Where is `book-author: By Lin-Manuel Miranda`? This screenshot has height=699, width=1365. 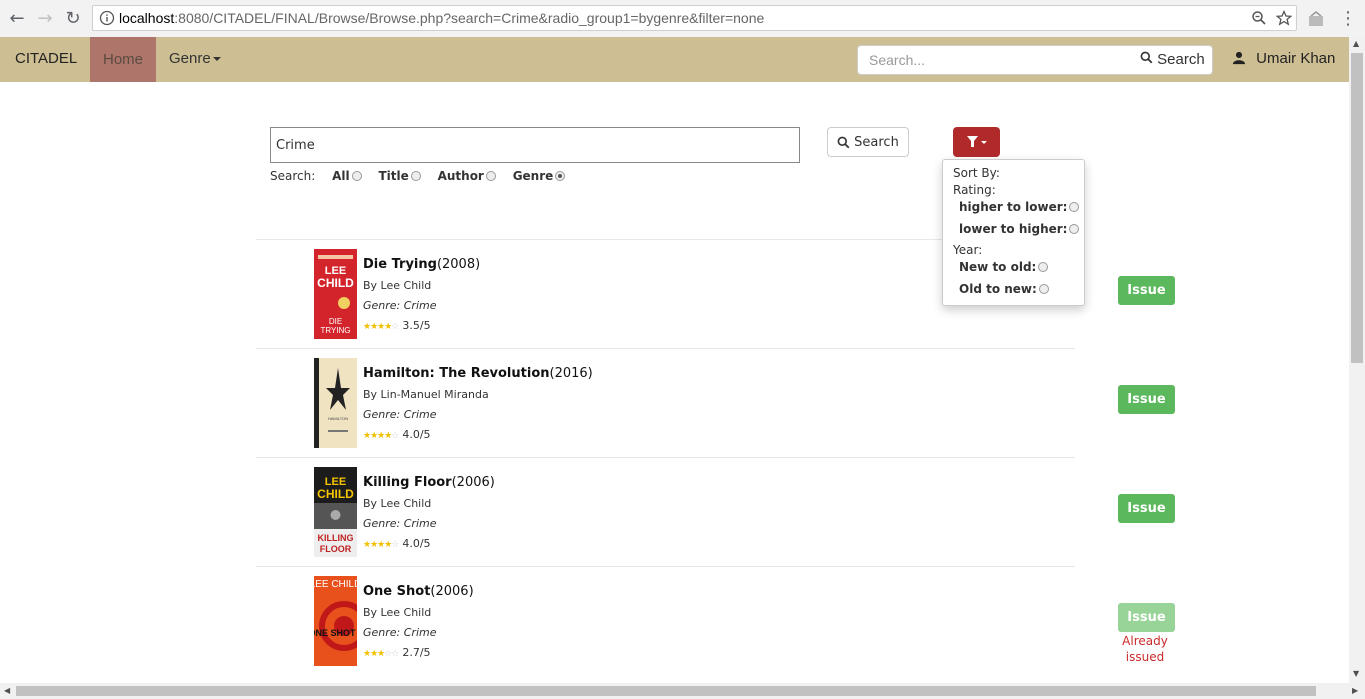
book-author: By Lin-Manuel Miranda is located at coordinates (426, 394).